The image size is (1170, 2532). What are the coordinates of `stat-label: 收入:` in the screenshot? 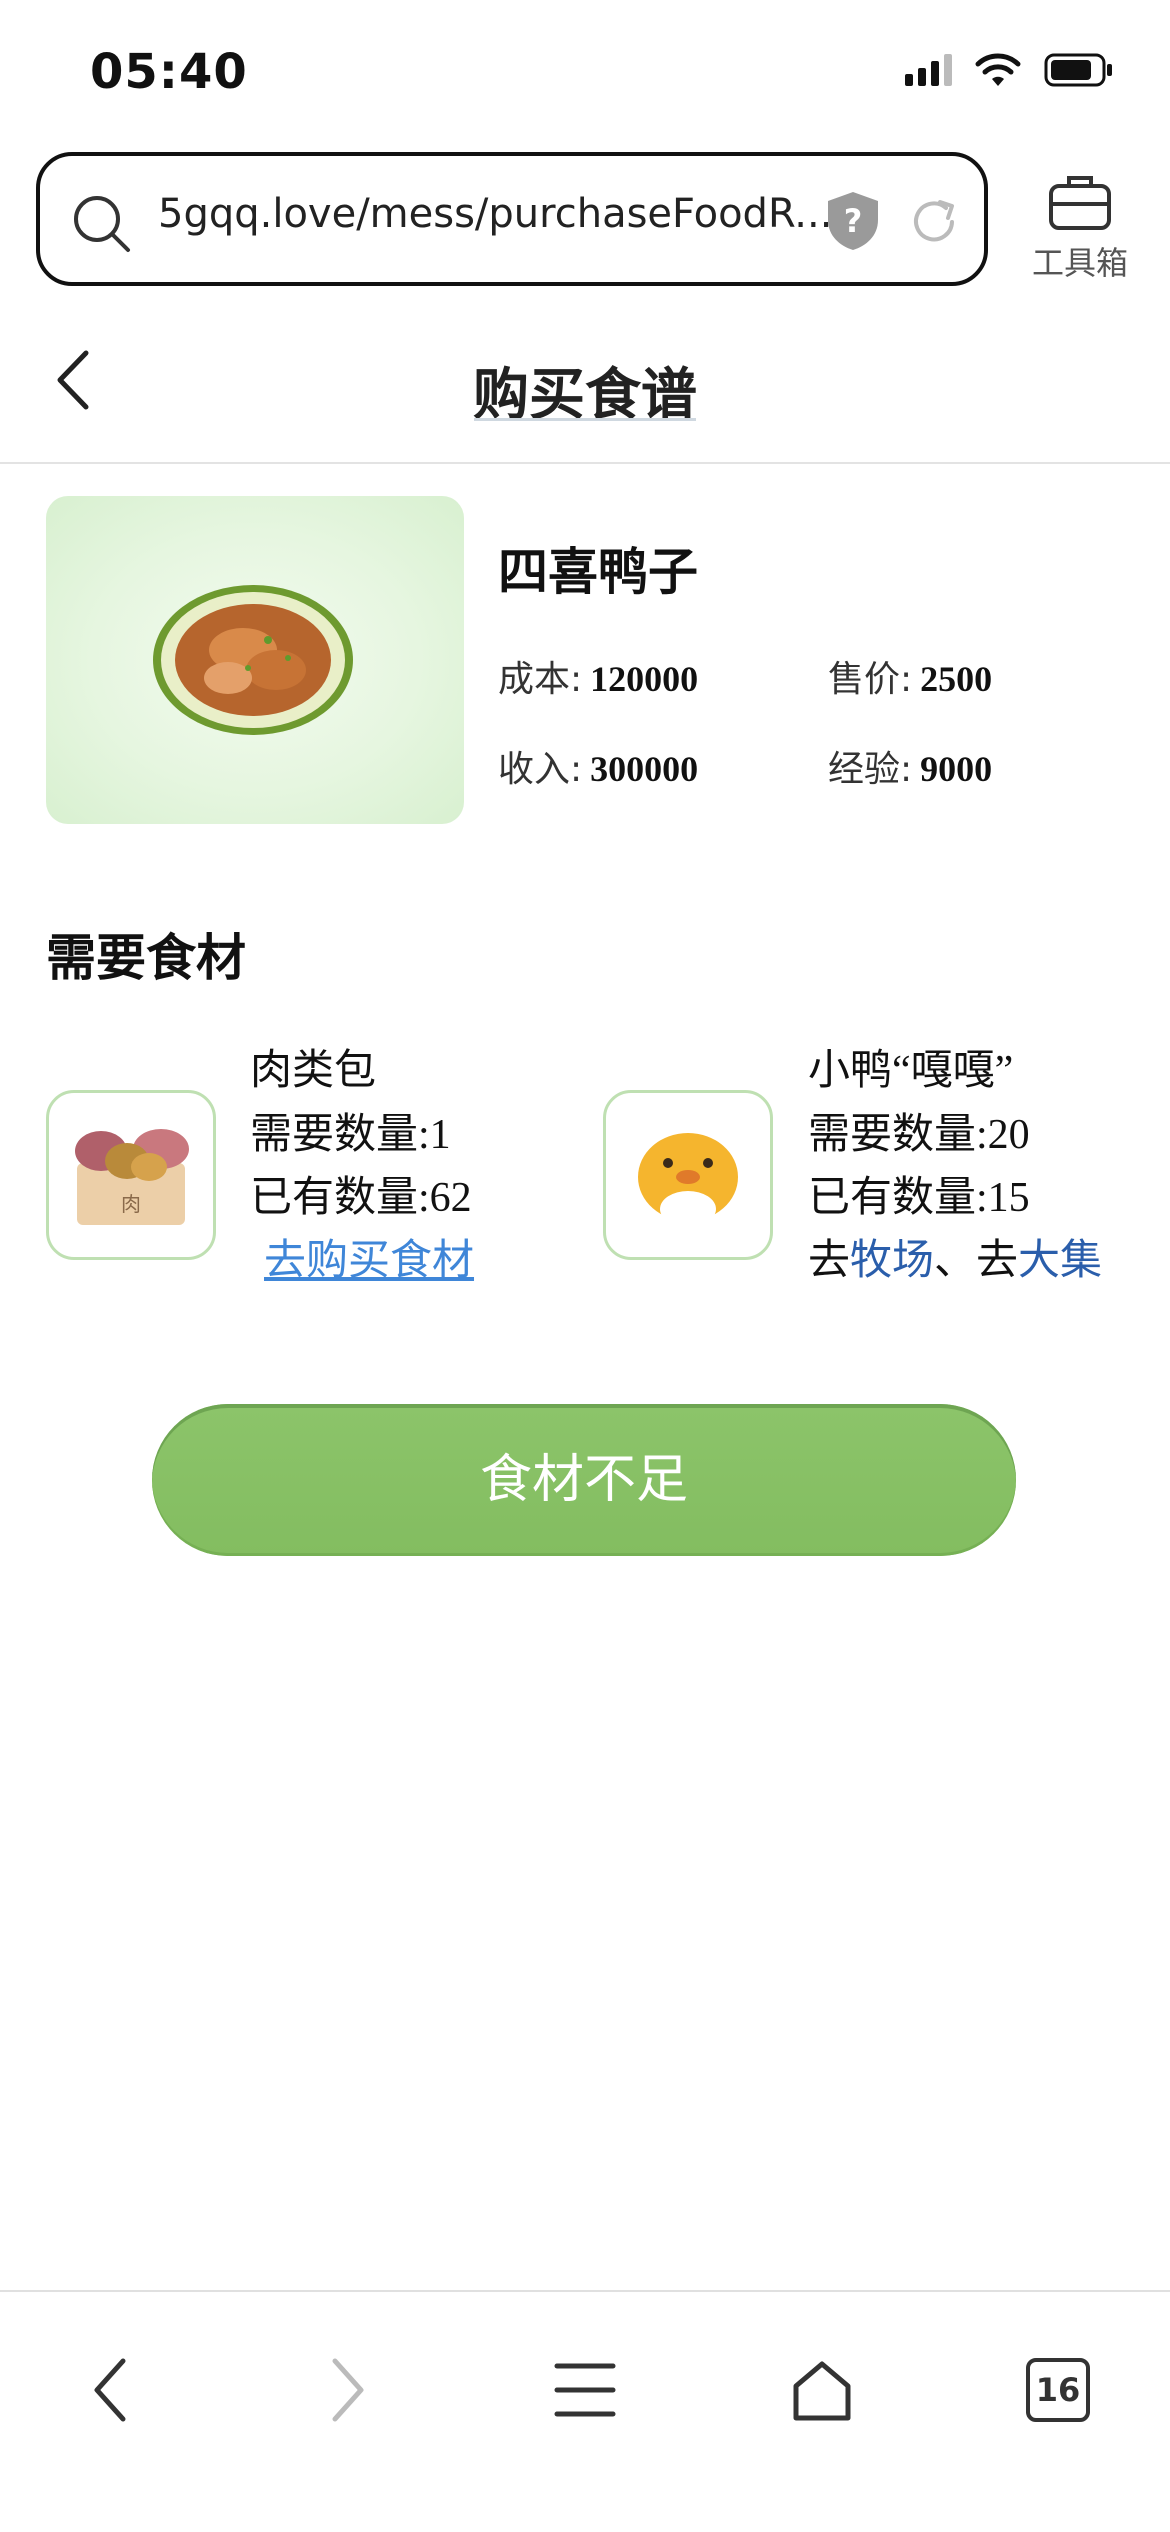 It's located at (540, 769).